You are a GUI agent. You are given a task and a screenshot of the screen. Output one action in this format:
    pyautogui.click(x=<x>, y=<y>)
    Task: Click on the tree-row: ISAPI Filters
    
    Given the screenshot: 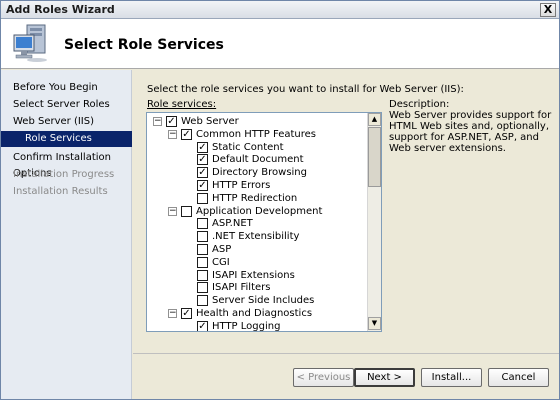 What is the action you would take?
    pyautogui.click(x=258, y=287)
    